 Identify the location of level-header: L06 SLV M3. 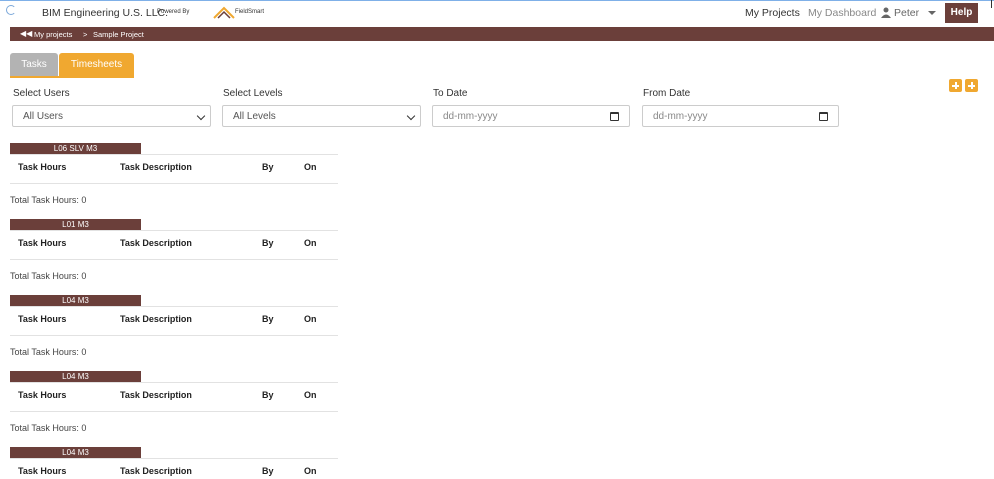
(75, 148).